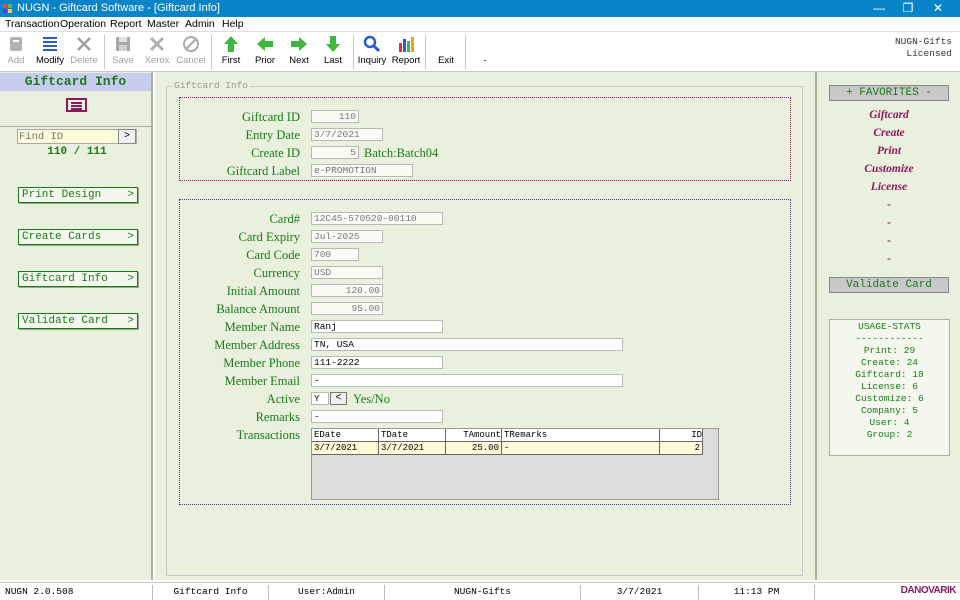 The height and width of the screenshot is (600, 960). I want to click on transactions-label: Transactions, so click(268, 435).